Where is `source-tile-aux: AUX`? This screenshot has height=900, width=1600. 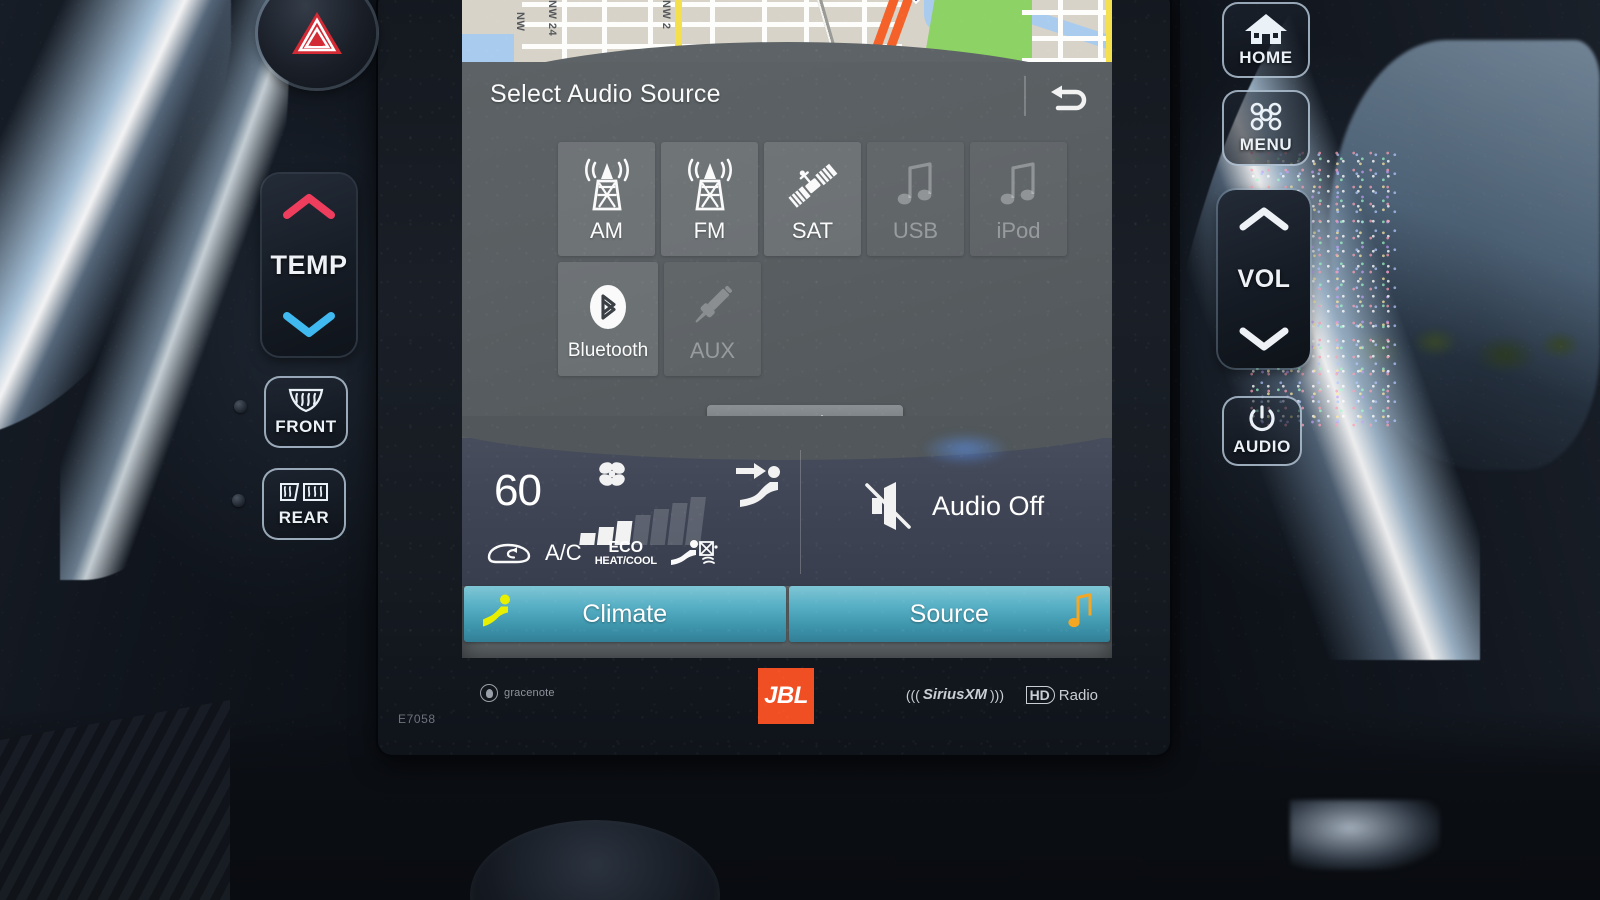 source-tile-aux: AUX is located at coordinates (712, 319).